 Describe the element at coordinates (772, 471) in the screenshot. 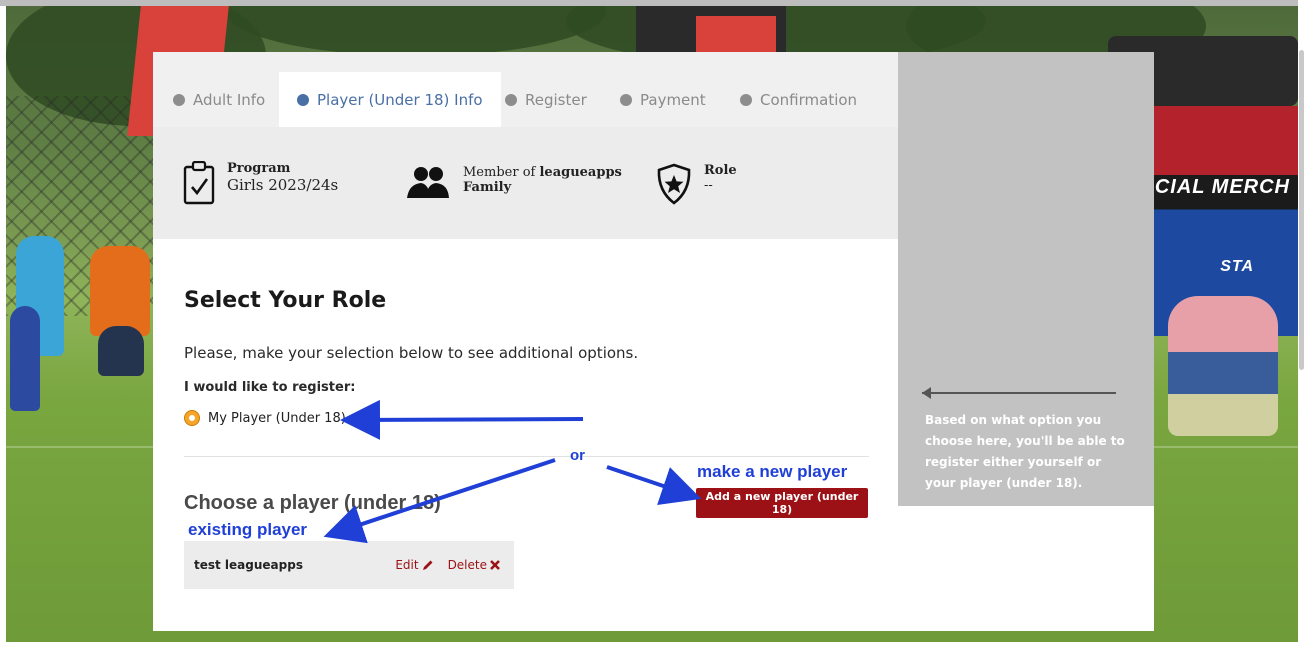

I see `annotation-make-new: make a new player` at that location.